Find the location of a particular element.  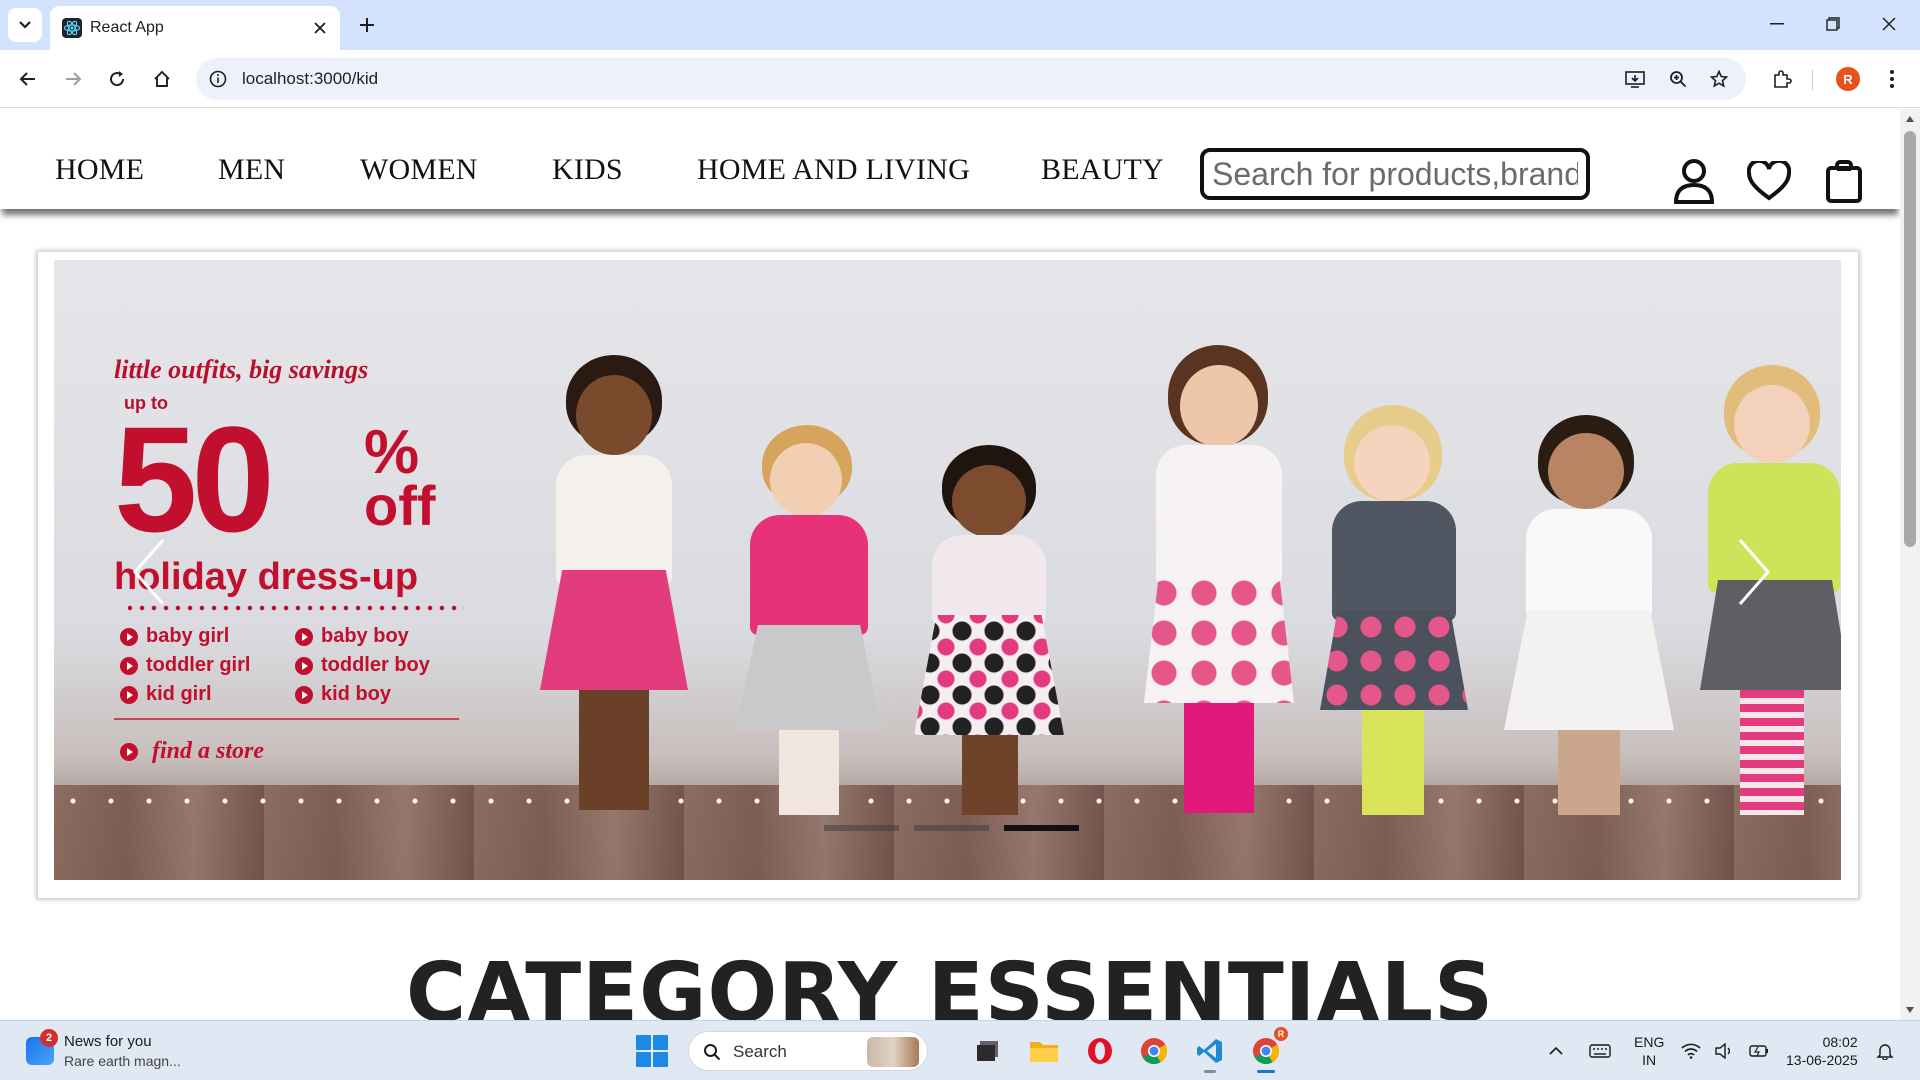

windows-start-icon is located at coordinates (652, 1051).